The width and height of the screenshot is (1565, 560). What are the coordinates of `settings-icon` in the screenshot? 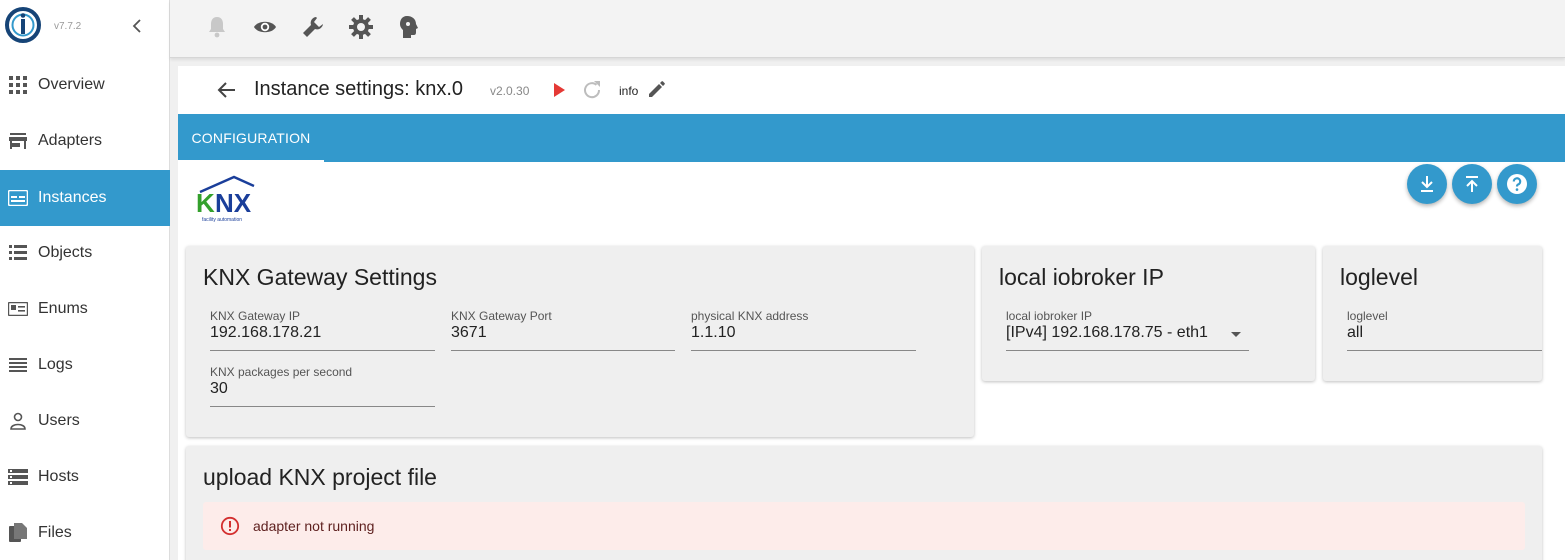 It's located at (361, 27).